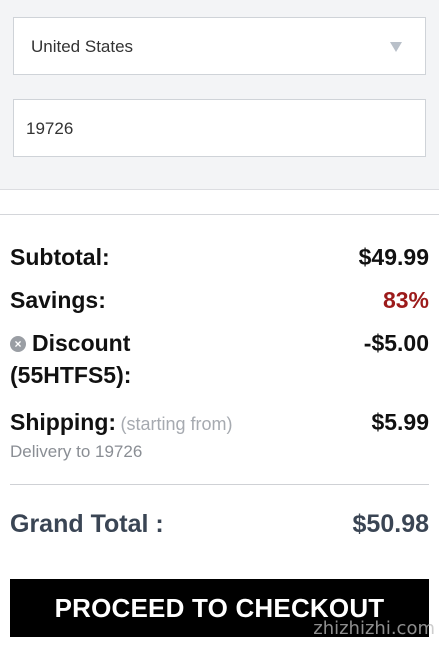  What do you see at coordinates (60, 257) in the screenshot?
I see `subtotal-label: Subtotal:` at bounding box center [60, 257].